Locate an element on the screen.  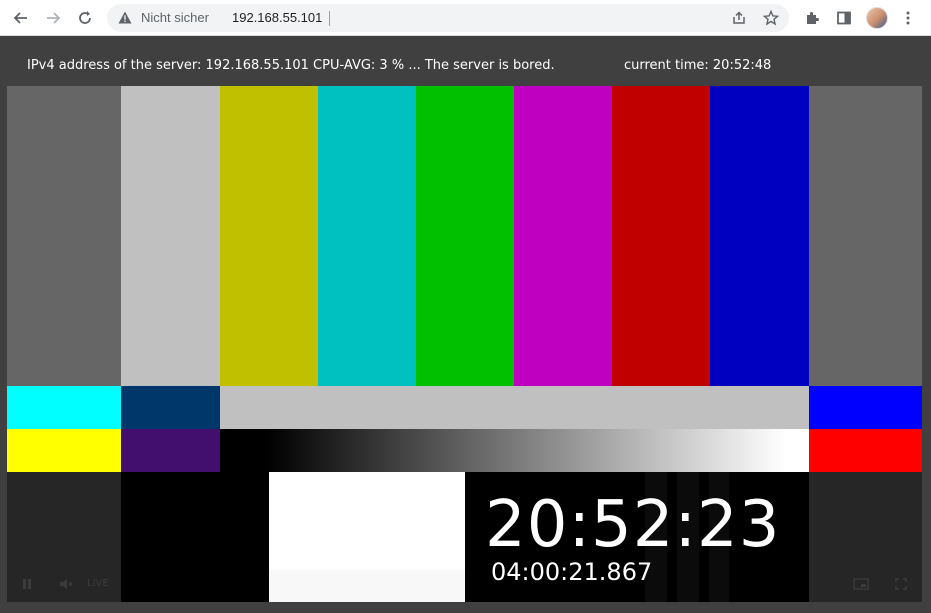
picture-in-picture-icon is located at coordinates (861, 584).